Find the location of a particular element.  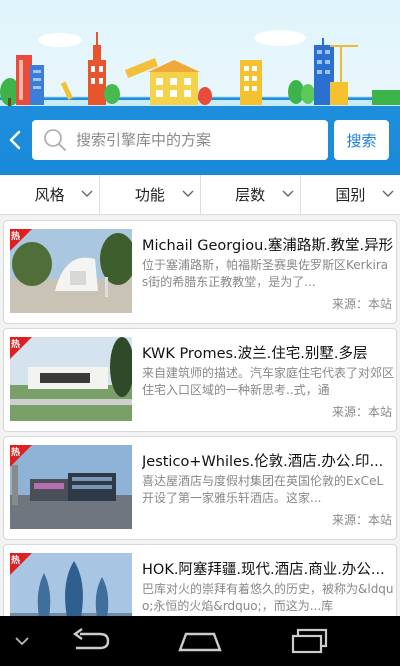

system-navigation-bar is located at coordinates (200, 641).